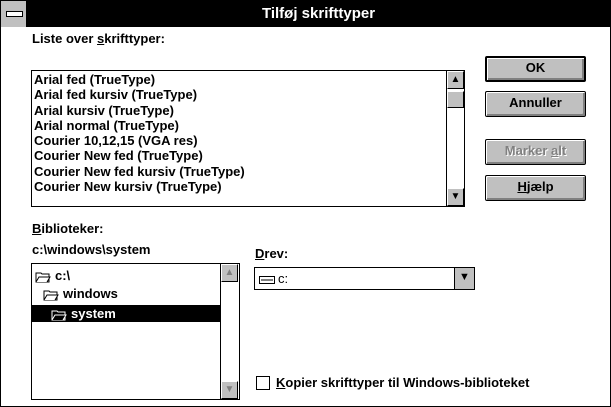 Image resolution: width=611 pixels, height=407 pixels. I want to click on title-bar: Tilføj skrifttyper, so click(305, 14).